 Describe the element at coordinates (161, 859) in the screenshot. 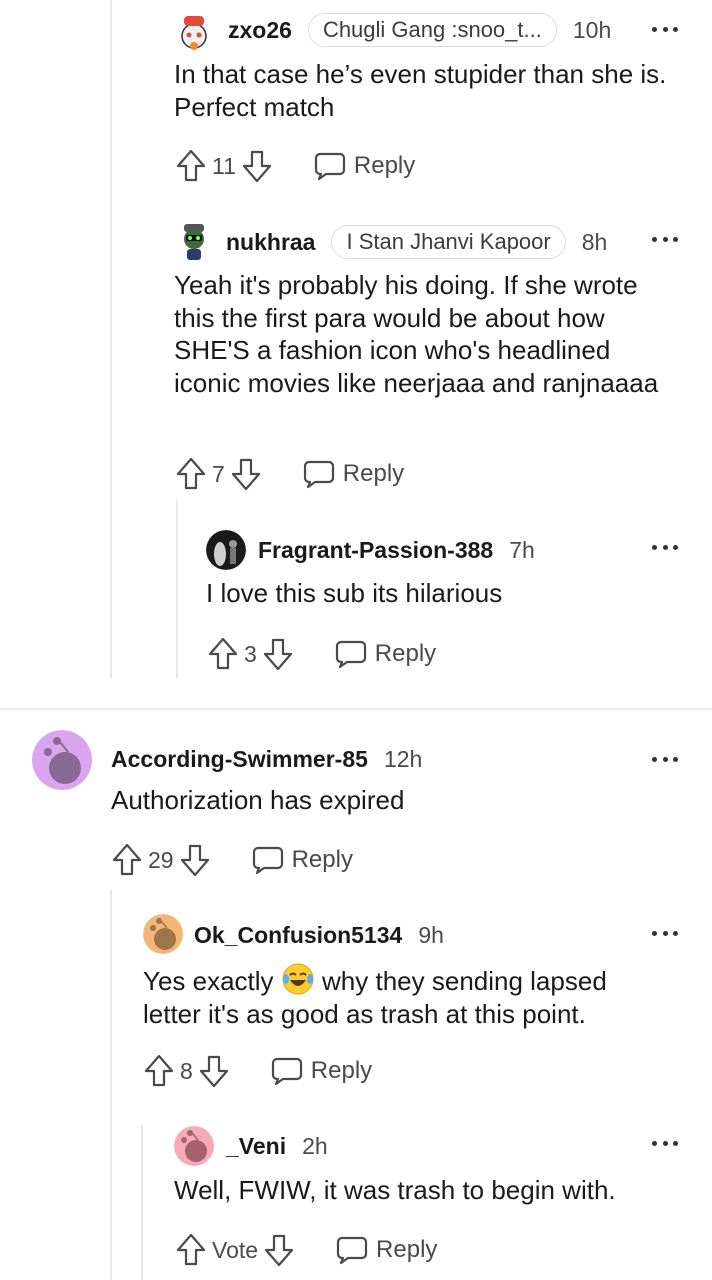

I see `vote-count: 29` at that location.